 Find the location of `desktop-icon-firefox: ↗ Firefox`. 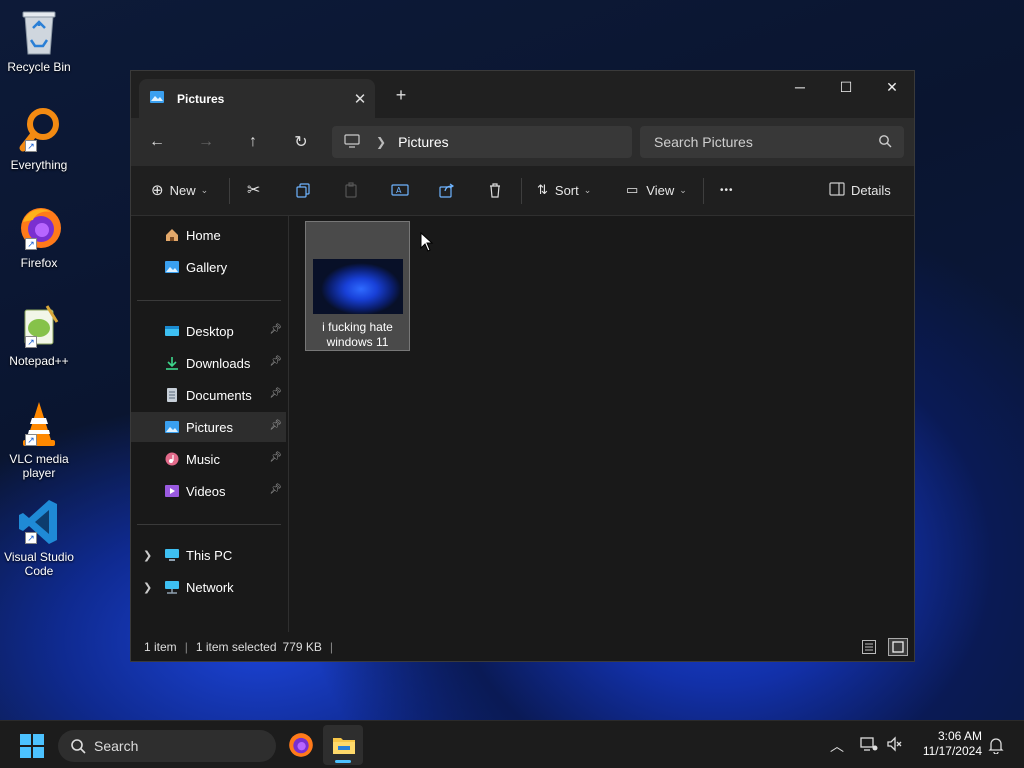

desktop-icon-firefox: ↗ Firefox is located at coordinates (39, 237).